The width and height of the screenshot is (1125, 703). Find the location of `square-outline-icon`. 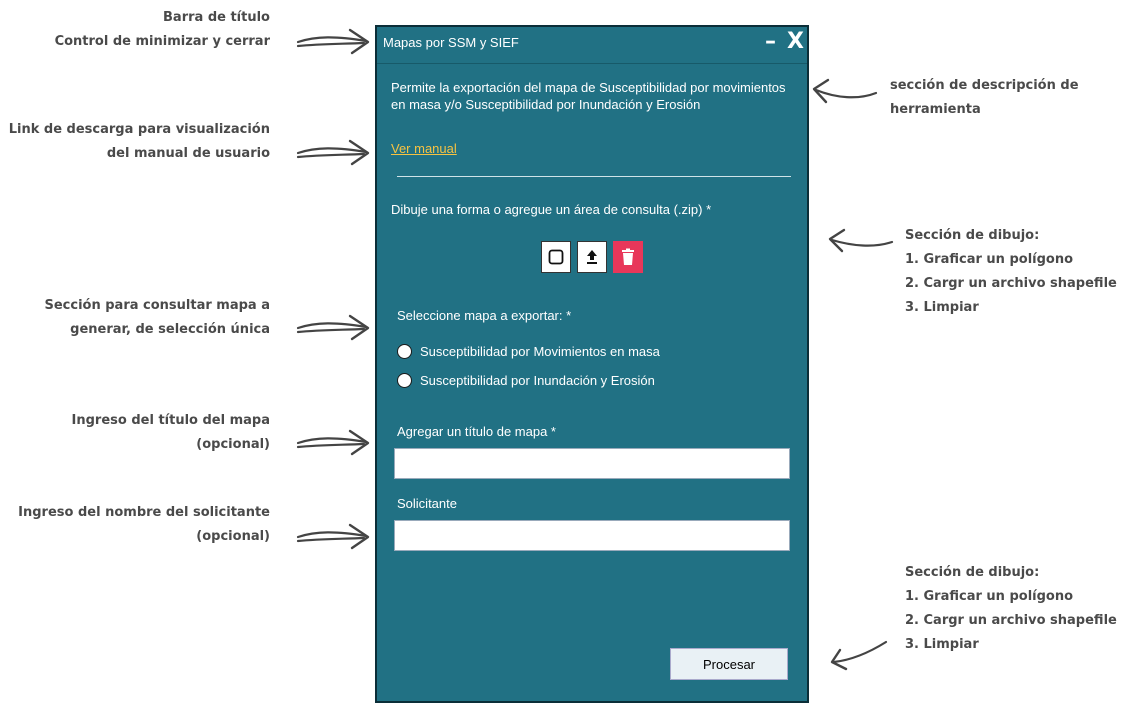

square-outline-icon is located at coordinates (556, 257).